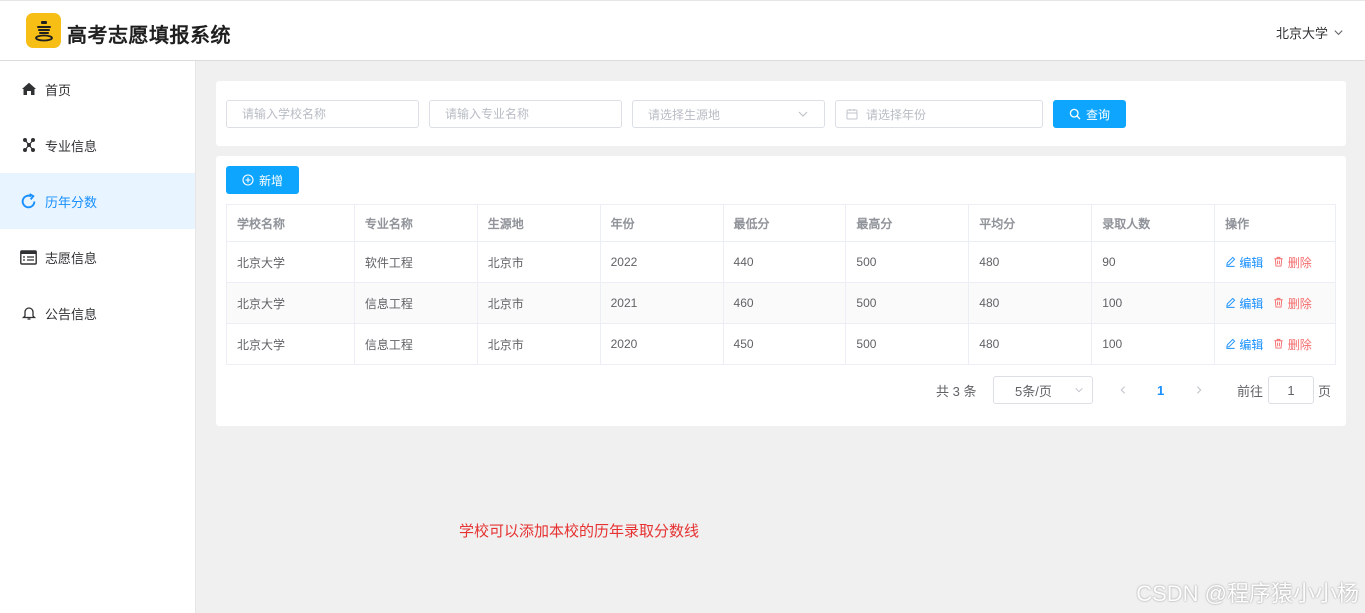  I want to click on chevron-right-icon, so click(1199, 390).